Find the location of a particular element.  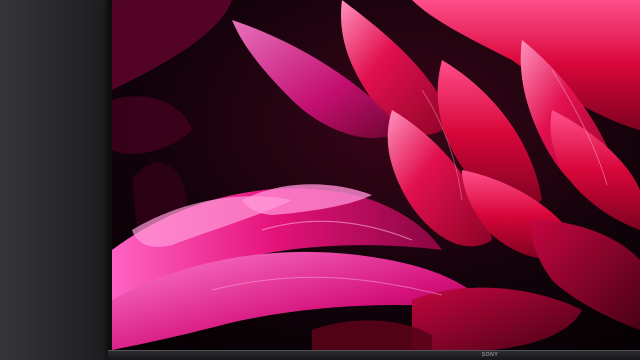

brand-logo: SONY is located at coordinates (490, 355).